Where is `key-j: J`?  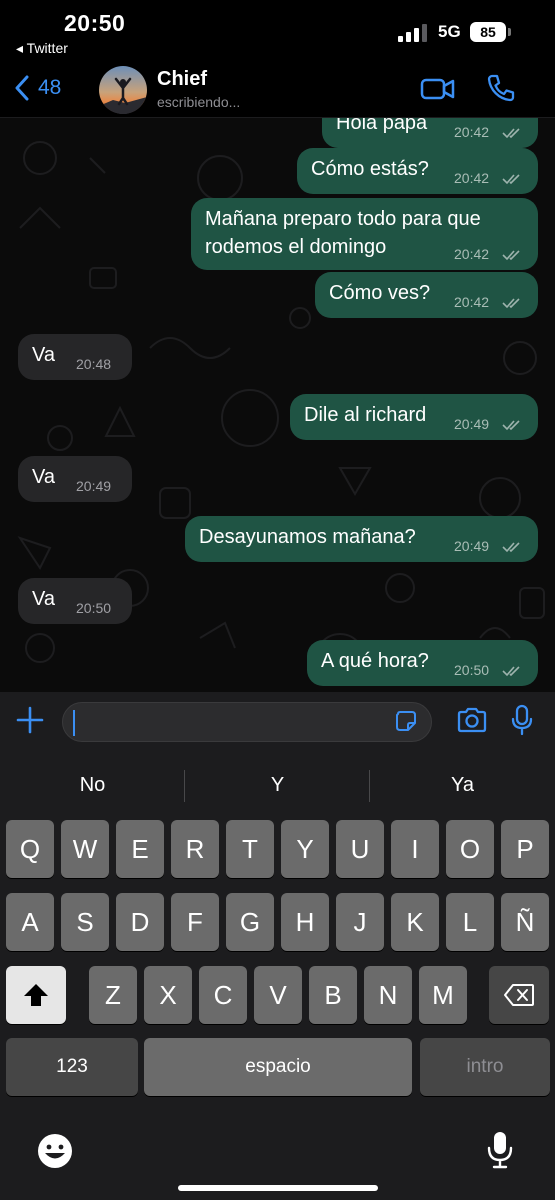
key-j: J is located at coordinates (360, 922).